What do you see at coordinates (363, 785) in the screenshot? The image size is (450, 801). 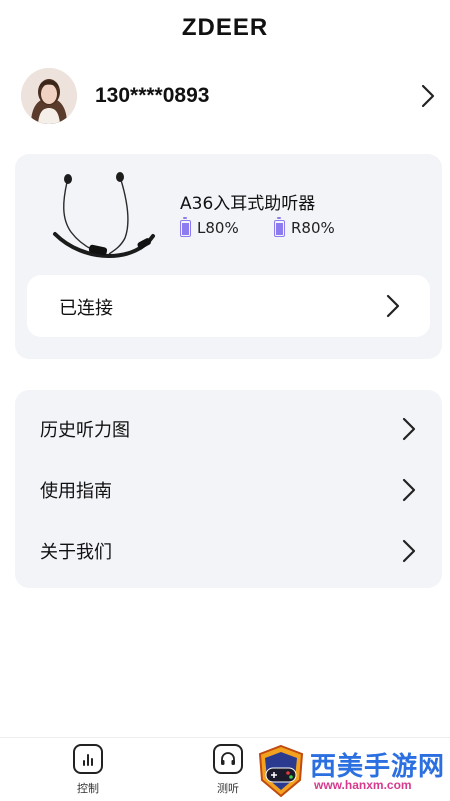 I see `watermark-url: www.hanxm.com` at bounding box center [363, 785].